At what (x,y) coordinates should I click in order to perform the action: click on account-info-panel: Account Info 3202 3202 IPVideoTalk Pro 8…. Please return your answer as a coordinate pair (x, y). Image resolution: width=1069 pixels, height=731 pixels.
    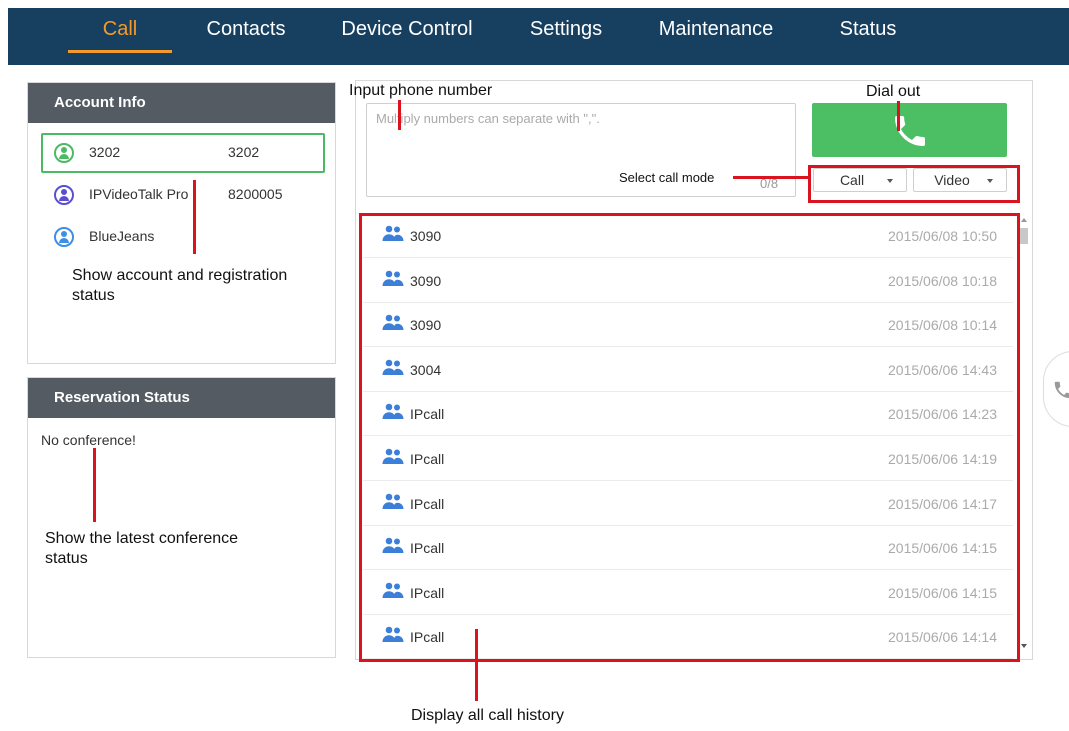
    Looking at the image, I should click on (181, 223).